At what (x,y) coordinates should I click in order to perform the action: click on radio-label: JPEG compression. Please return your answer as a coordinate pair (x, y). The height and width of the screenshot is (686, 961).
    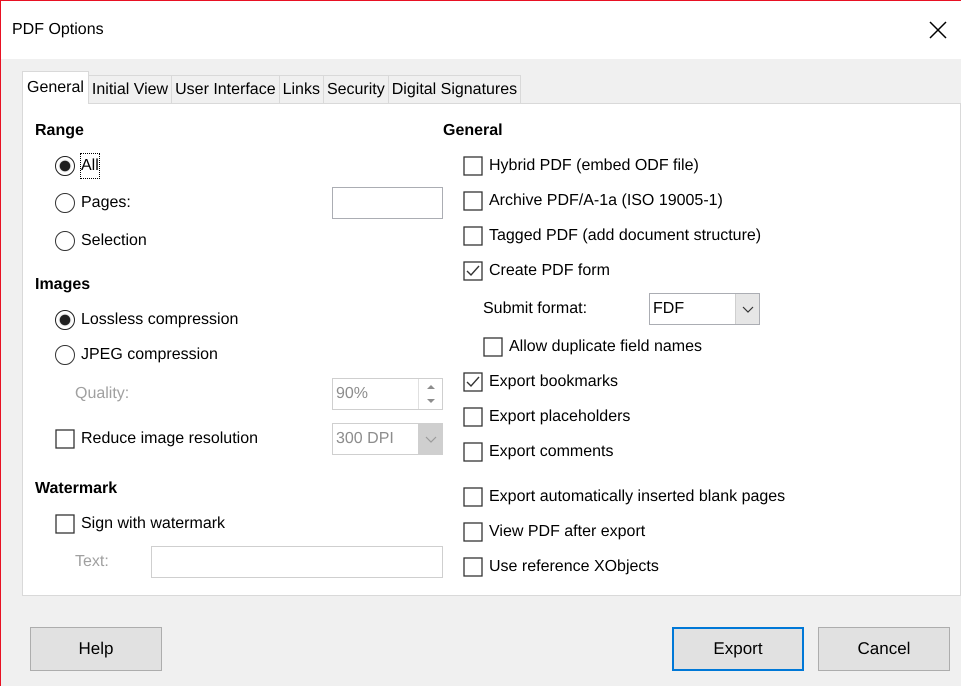
    Looking at the image, I should click on (149, 354).